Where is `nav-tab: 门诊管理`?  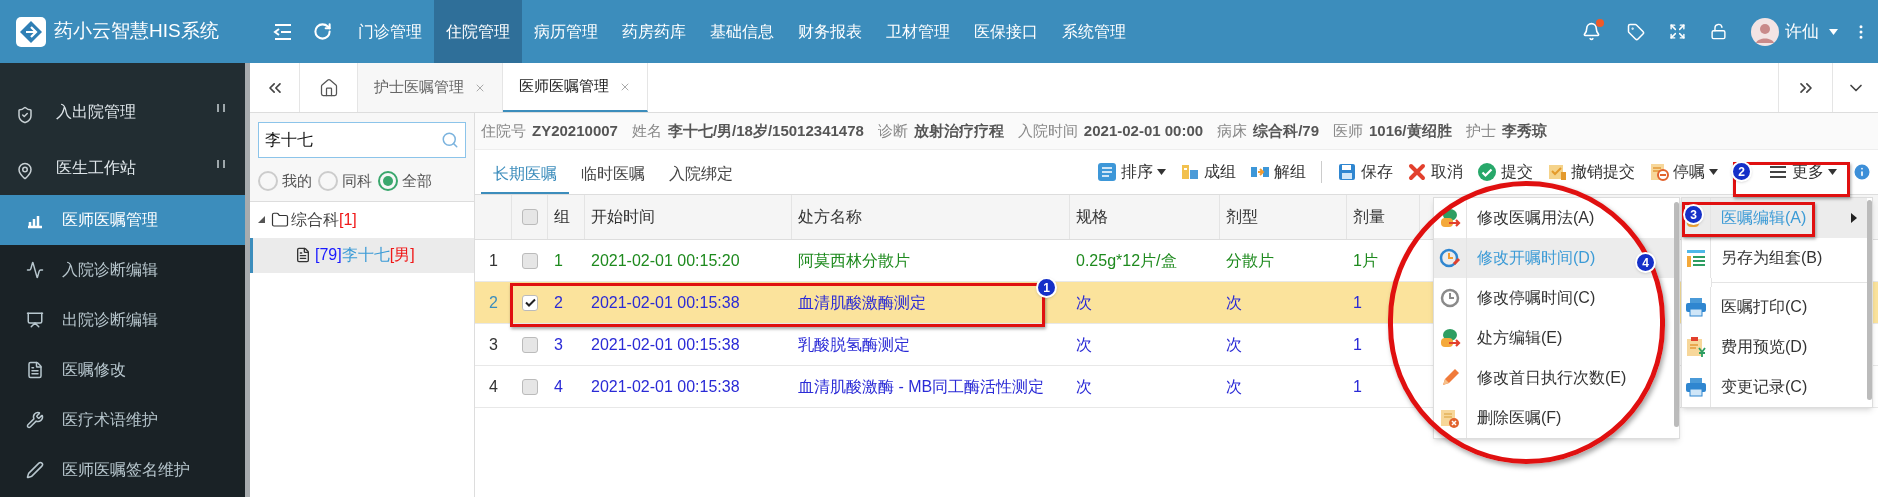
nav-tab: 门诊管理 is located at coordinates (390, 31).